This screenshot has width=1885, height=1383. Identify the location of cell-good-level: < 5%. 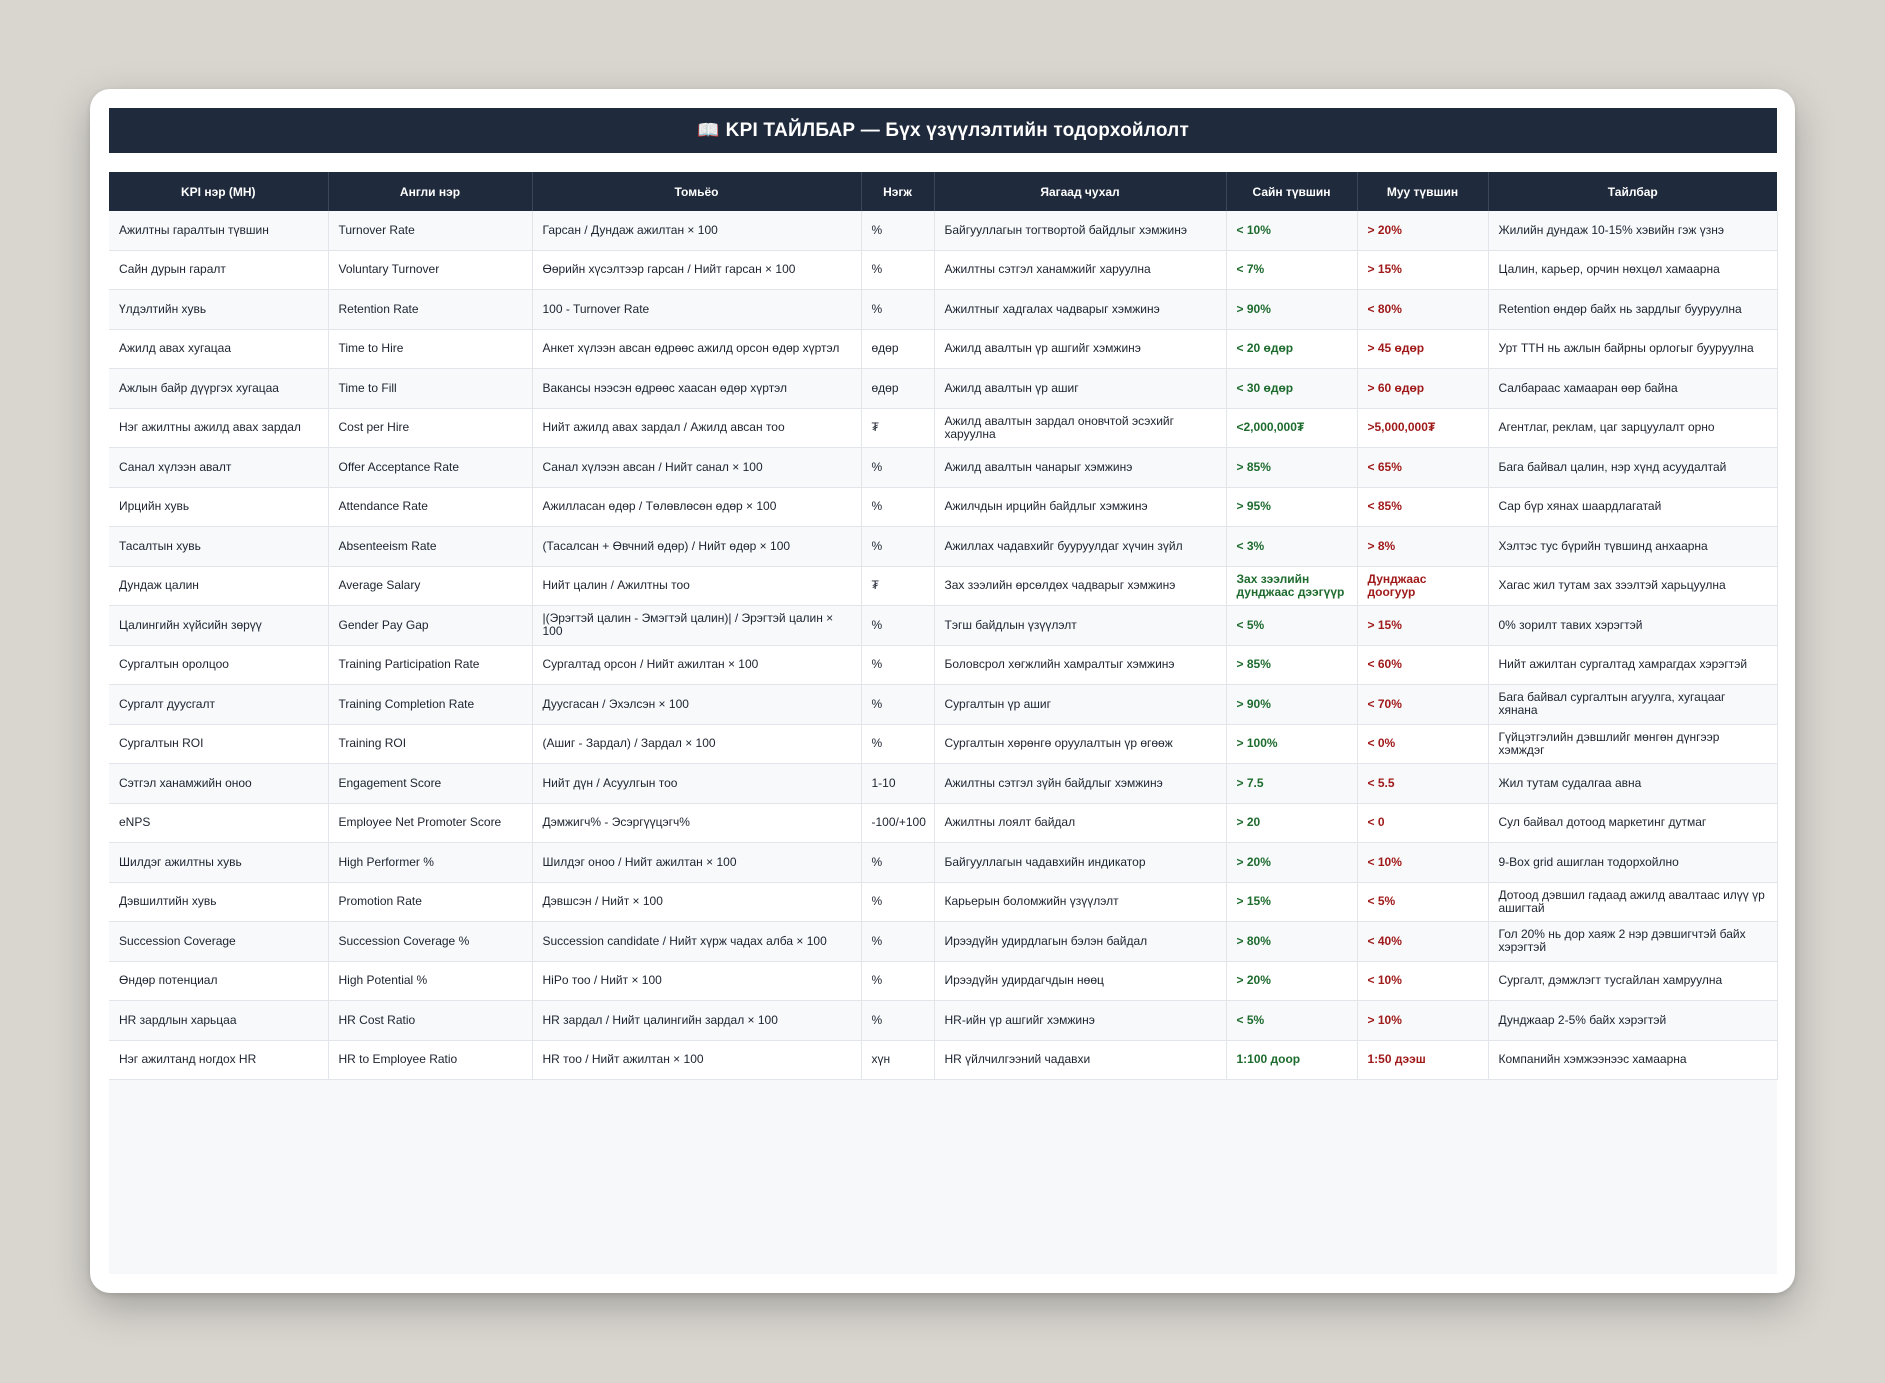
(1292, 625).